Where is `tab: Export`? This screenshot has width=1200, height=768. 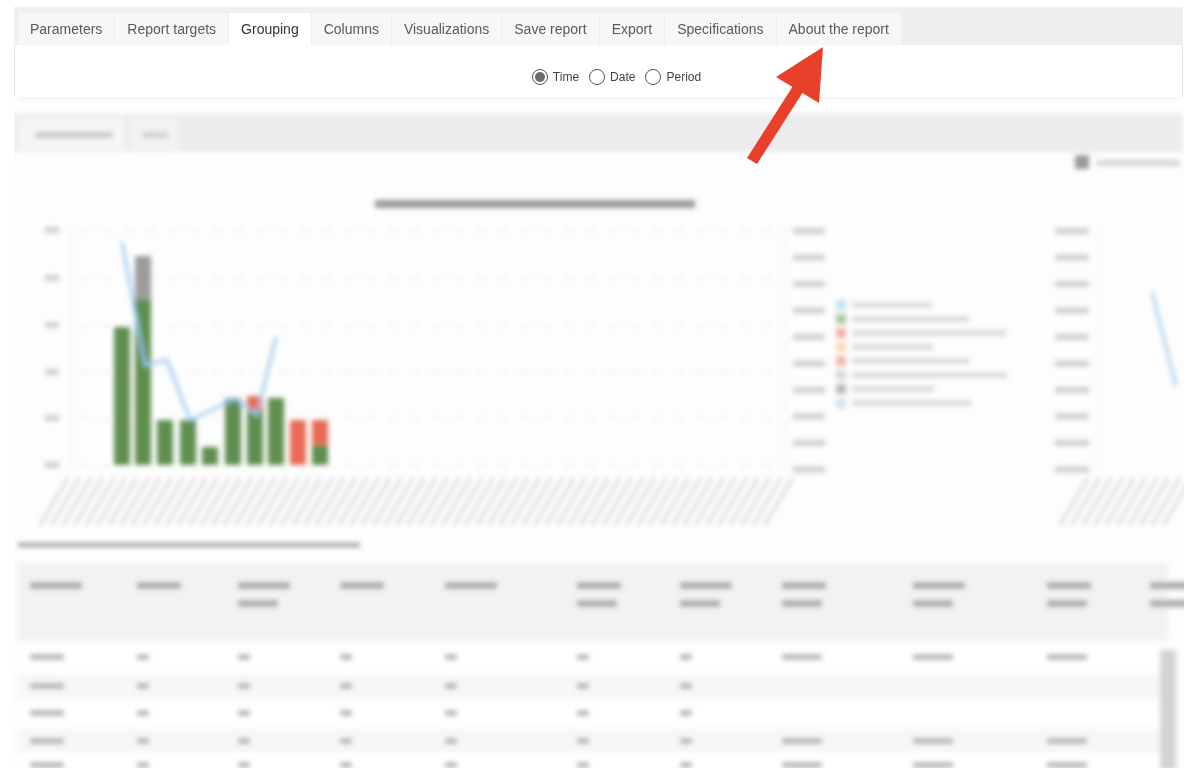
tab: Export is located at coordinates (632, 29).